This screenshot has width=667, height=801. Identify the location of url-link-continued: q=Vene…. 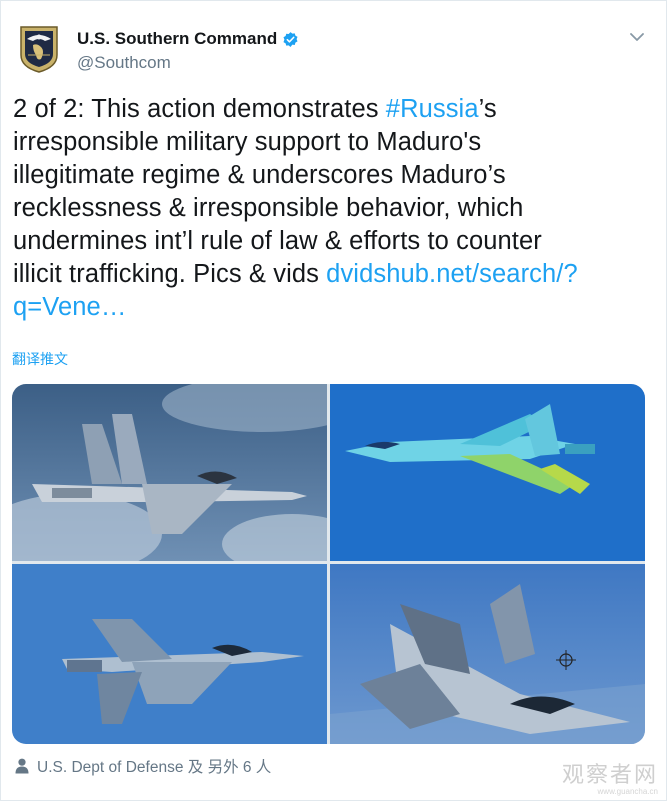
(69, 307).